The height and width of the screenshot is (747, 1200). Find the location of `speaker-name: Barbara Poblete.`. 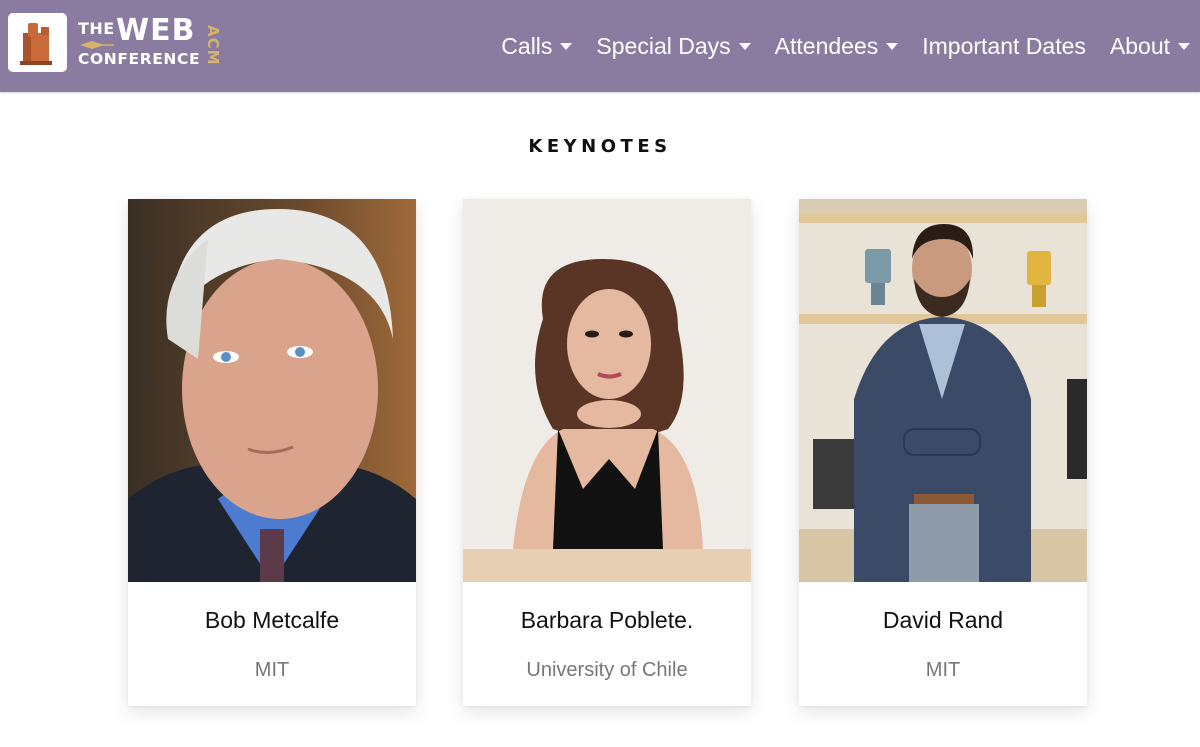

speaker-name: Barbara Poblete. is located at coordinates (607, 620).